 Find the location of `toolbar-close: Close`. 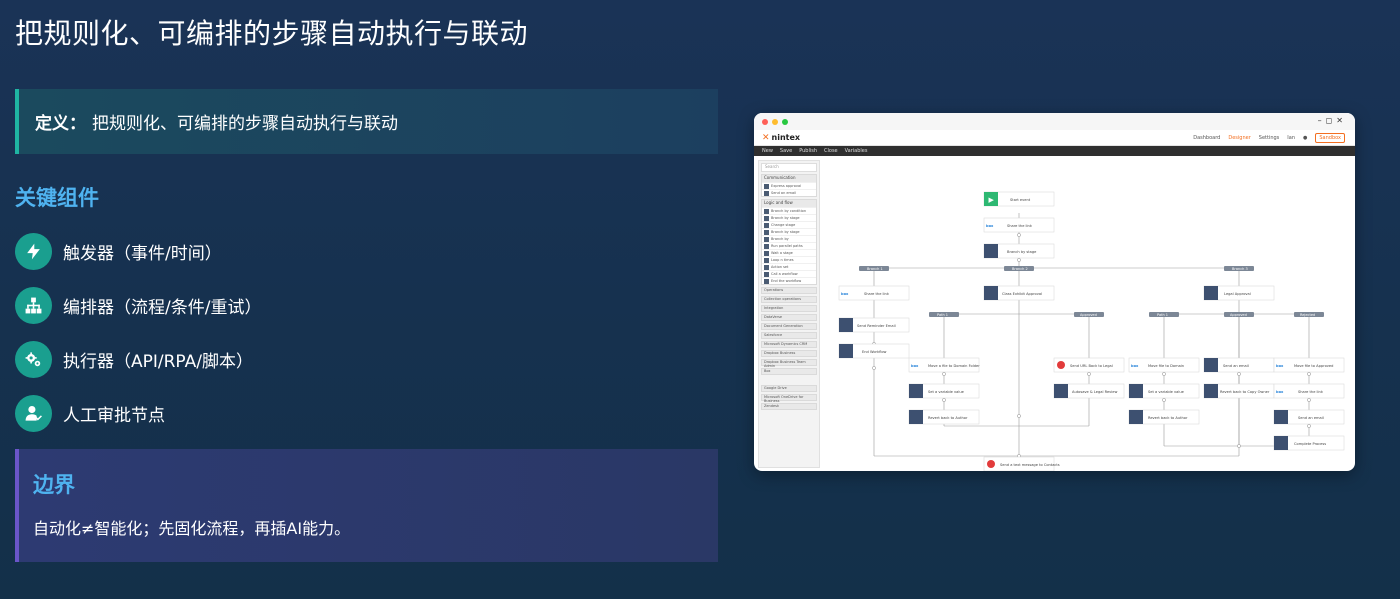

toolbar-close: Close is located at coordinates (831, 151).